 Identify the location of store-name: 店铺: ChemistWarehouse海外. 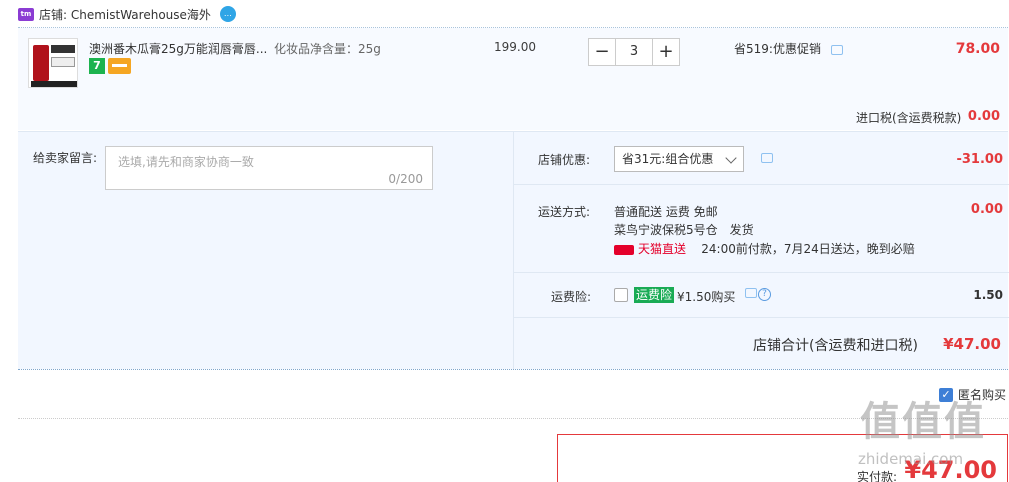
(125, 14).